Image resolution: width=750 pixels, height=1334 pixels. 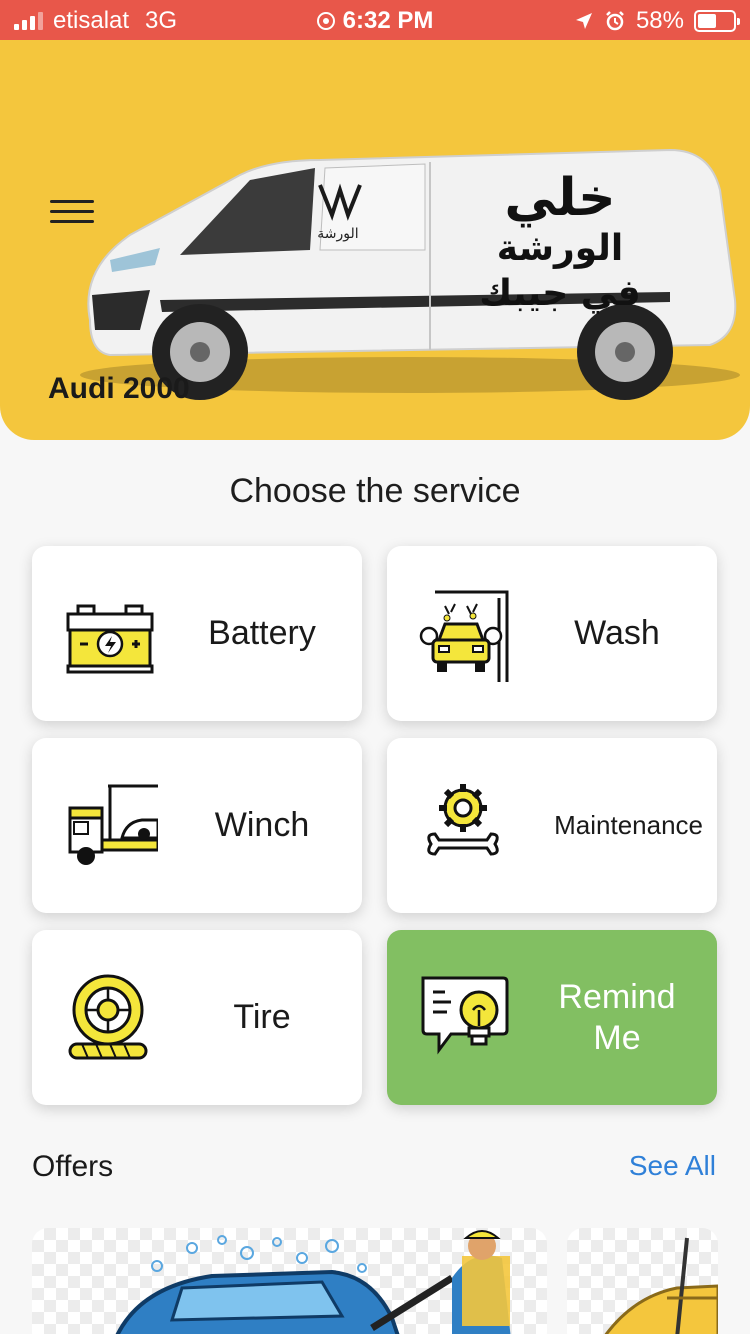 What do you see at coordinates (464, 636) in the screenshot?
I see `car-wash-icon` at bounding box center [464, 636].